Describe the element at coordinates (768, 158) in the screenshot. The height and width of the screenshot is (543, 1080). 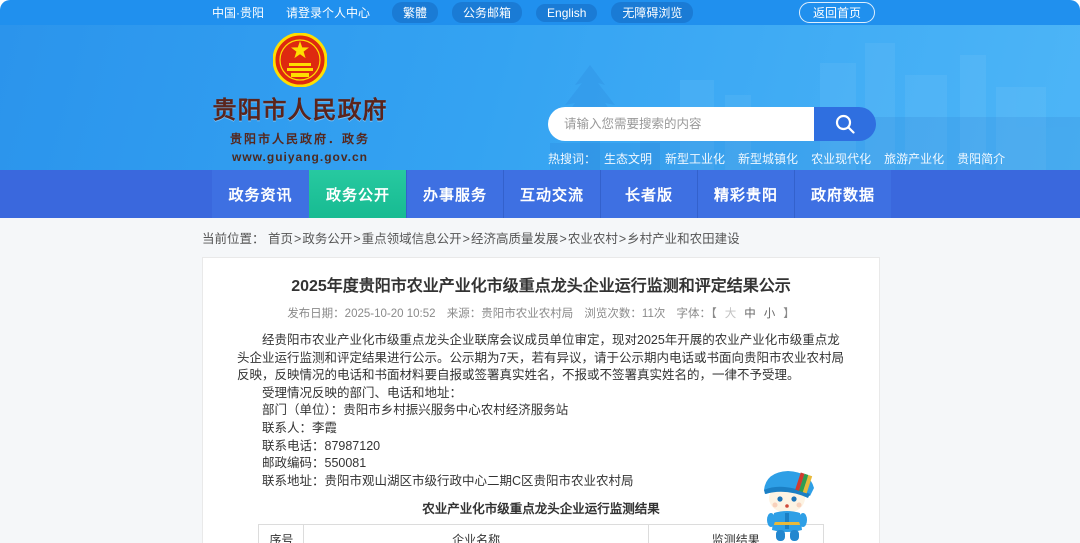
I see `hot-word-3: 新型城镇化` at that location.